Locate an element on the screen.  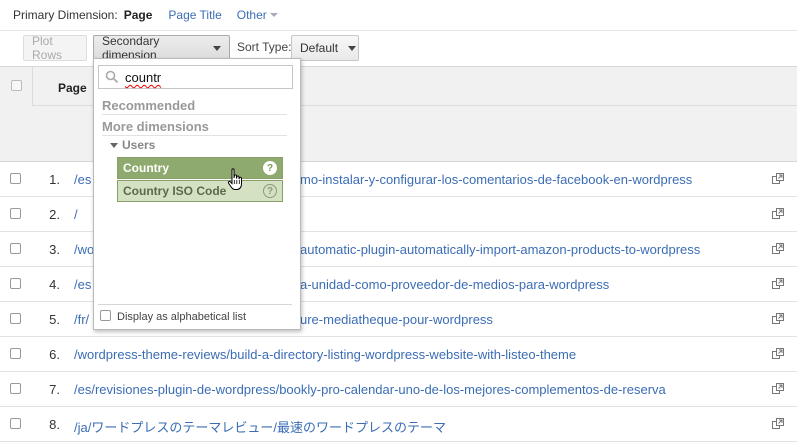
footer-divider is located at coordinates (195, 304).